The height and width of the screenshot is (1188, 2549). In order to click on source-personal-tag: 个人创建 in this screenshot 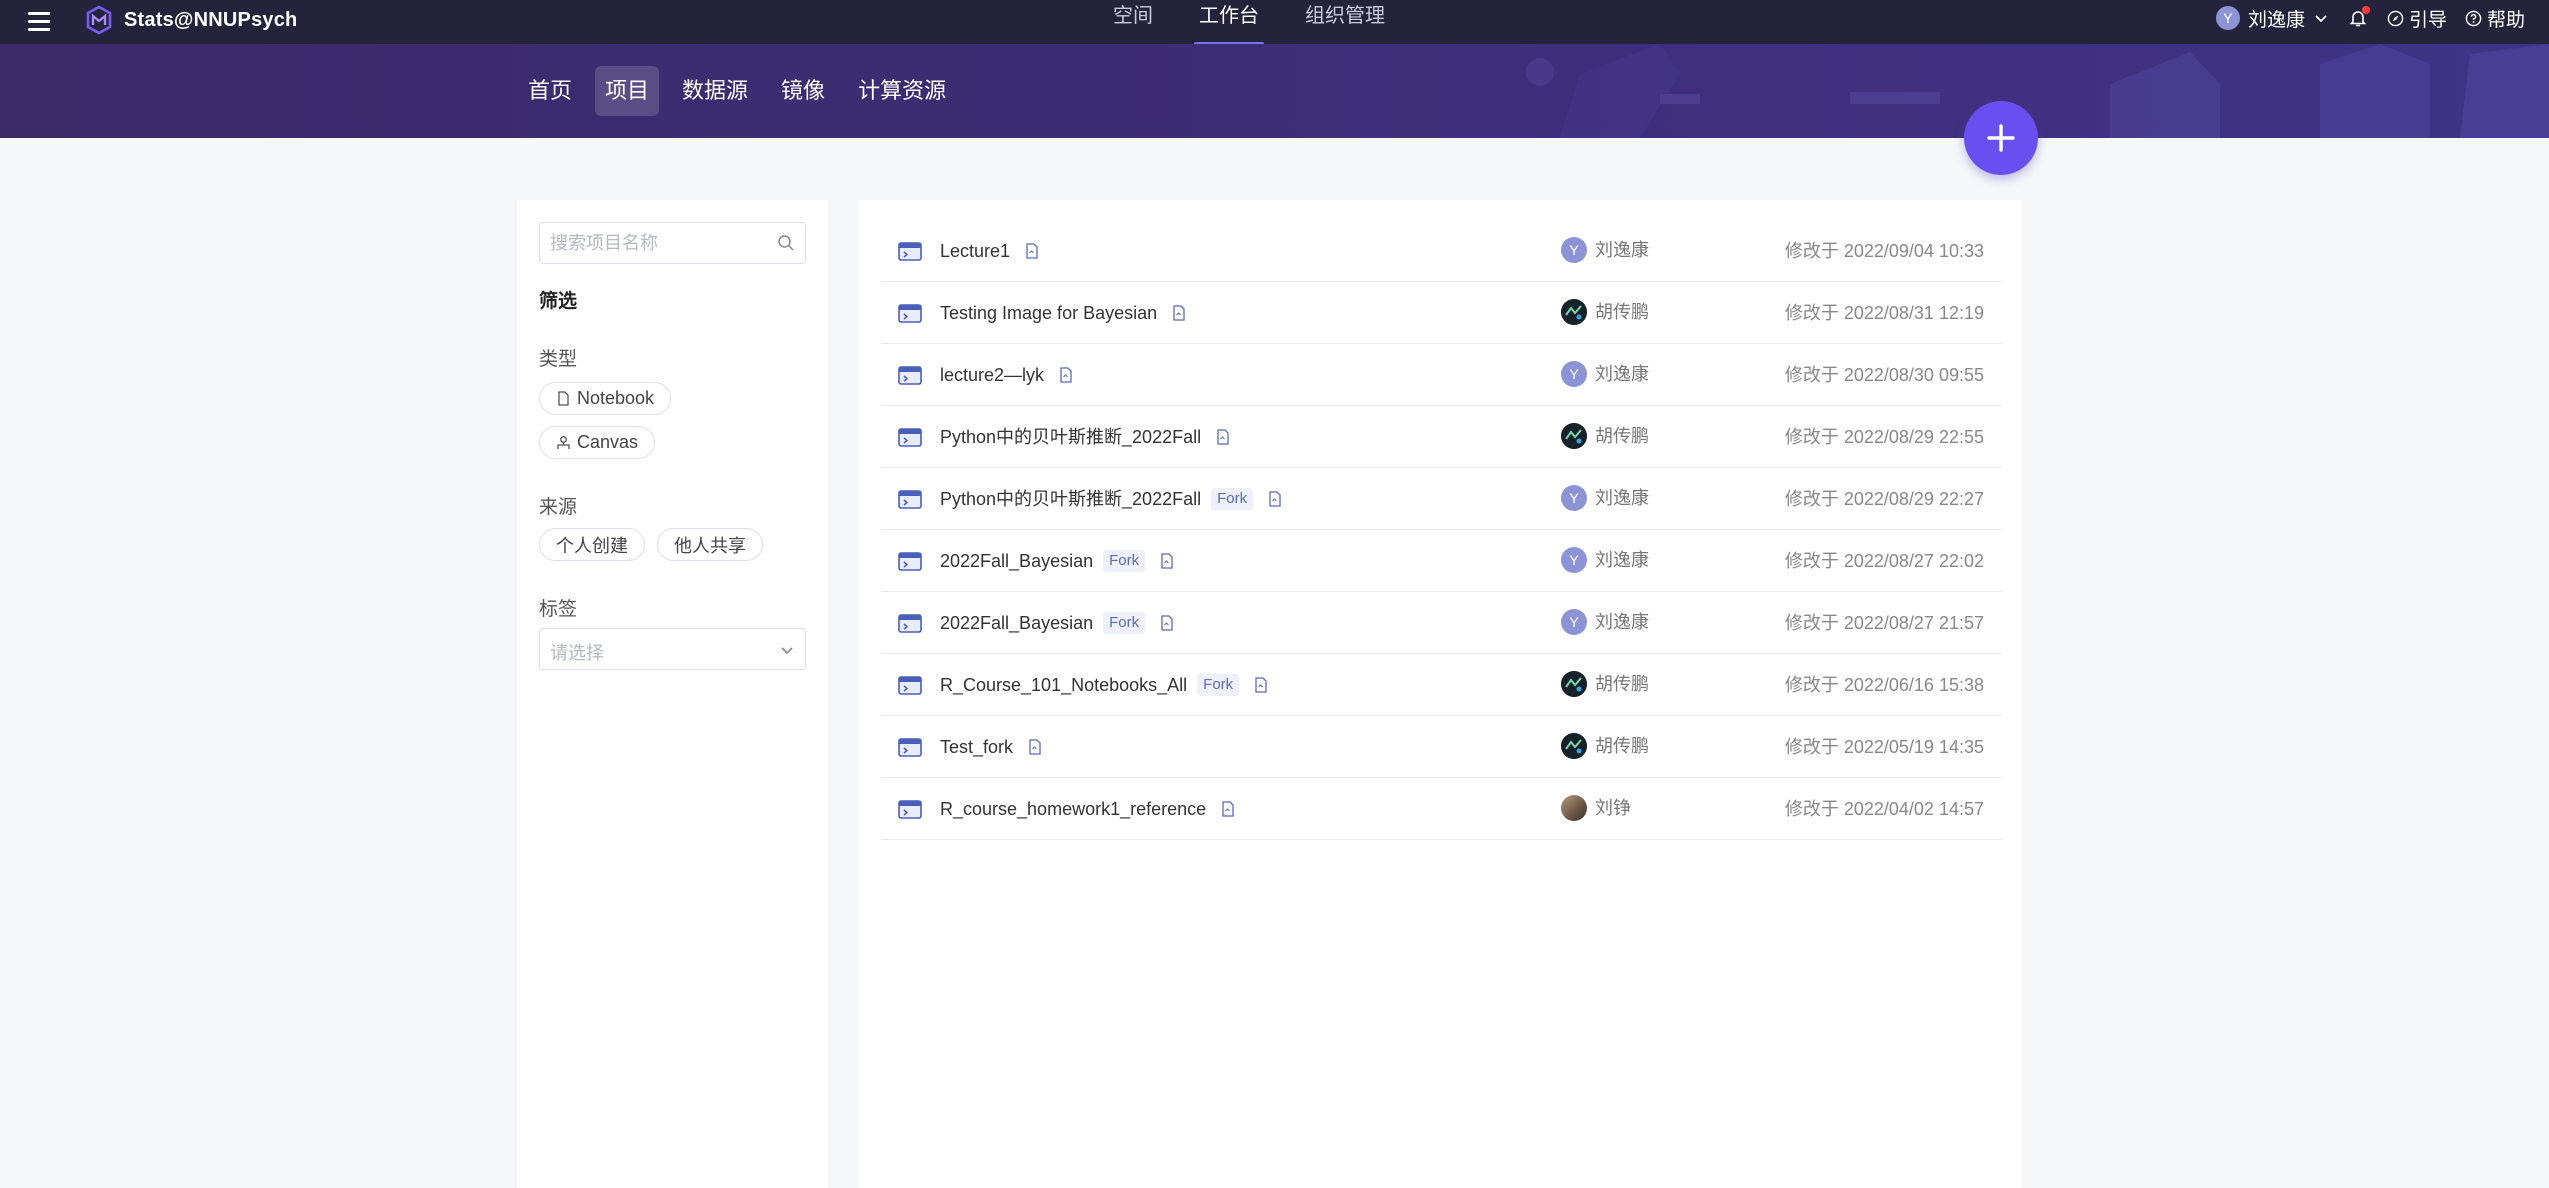, I will do `click(592, 544)`.